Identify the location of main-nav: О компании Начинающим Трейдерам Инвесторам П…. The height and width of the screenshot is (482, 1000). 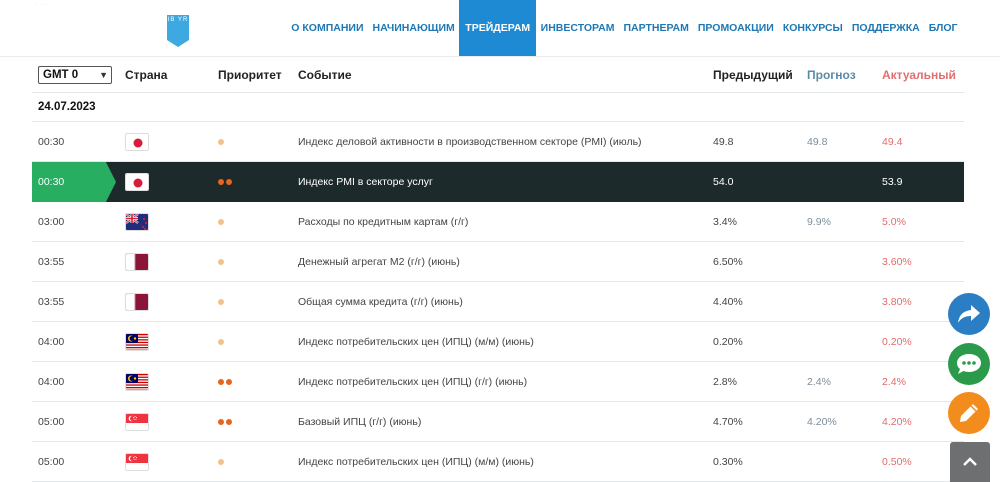
(624, 28).